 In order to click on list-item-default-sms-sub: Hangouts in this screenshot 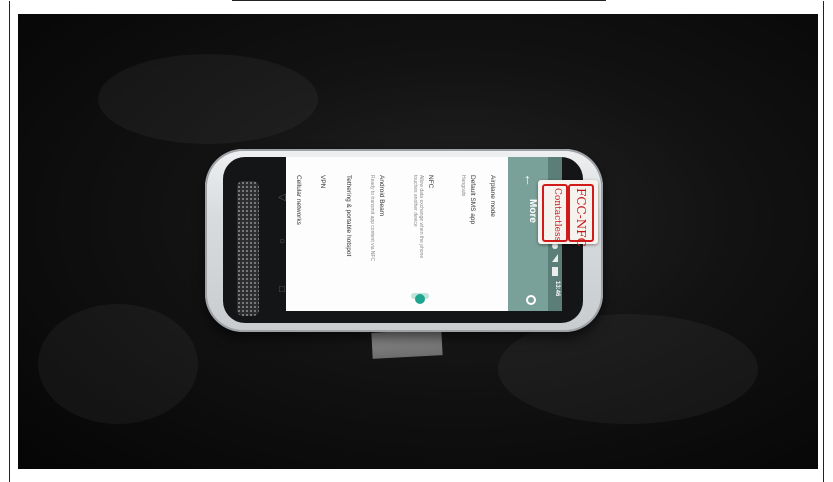, I will do `click(463, 186)`.